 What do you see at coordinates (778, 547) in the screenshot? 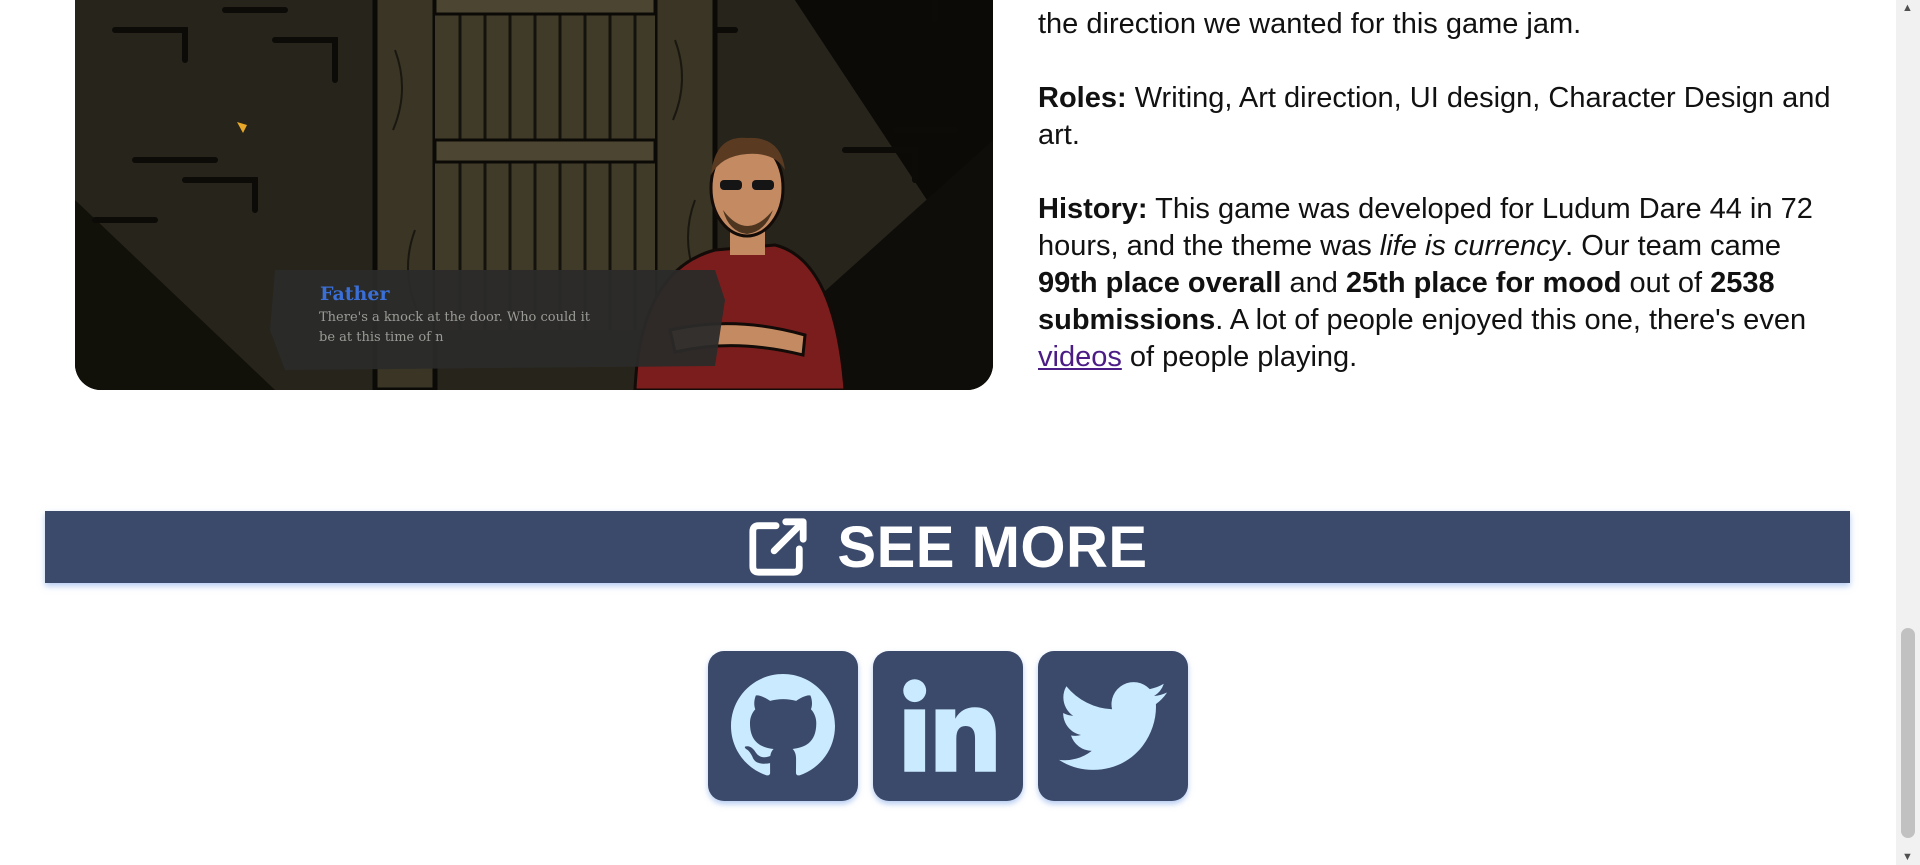
I see `external-link-icon` at bounding box center [778, 547].